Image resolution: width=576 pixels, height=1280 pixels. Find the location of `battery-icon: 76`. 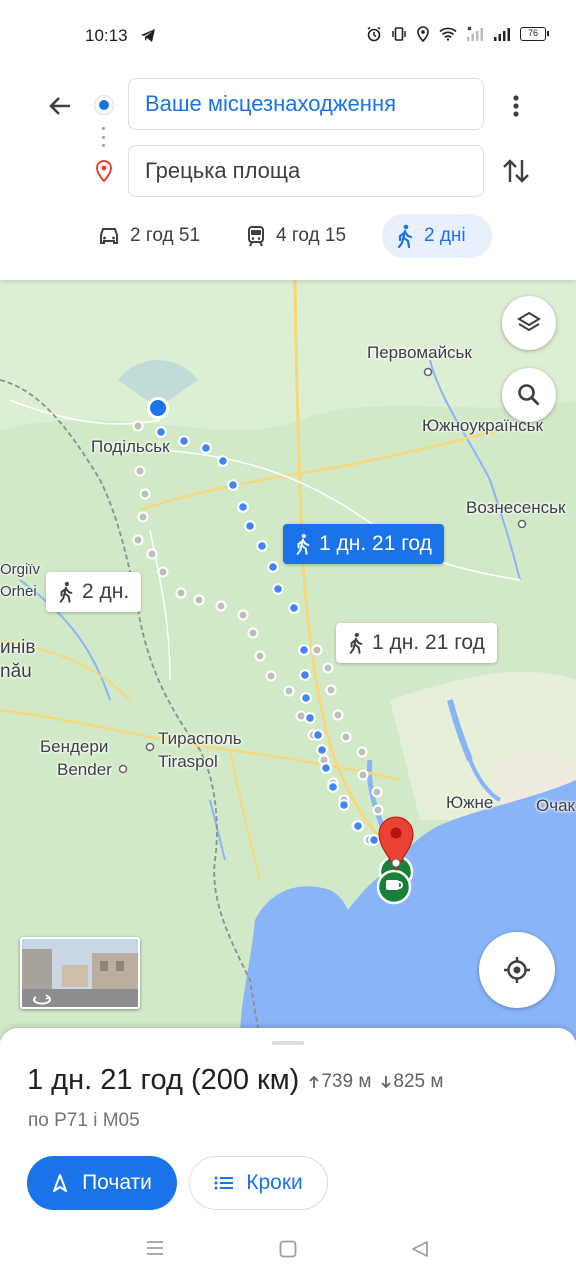

battery-icon: 76 is located at coordinates (534, 34).